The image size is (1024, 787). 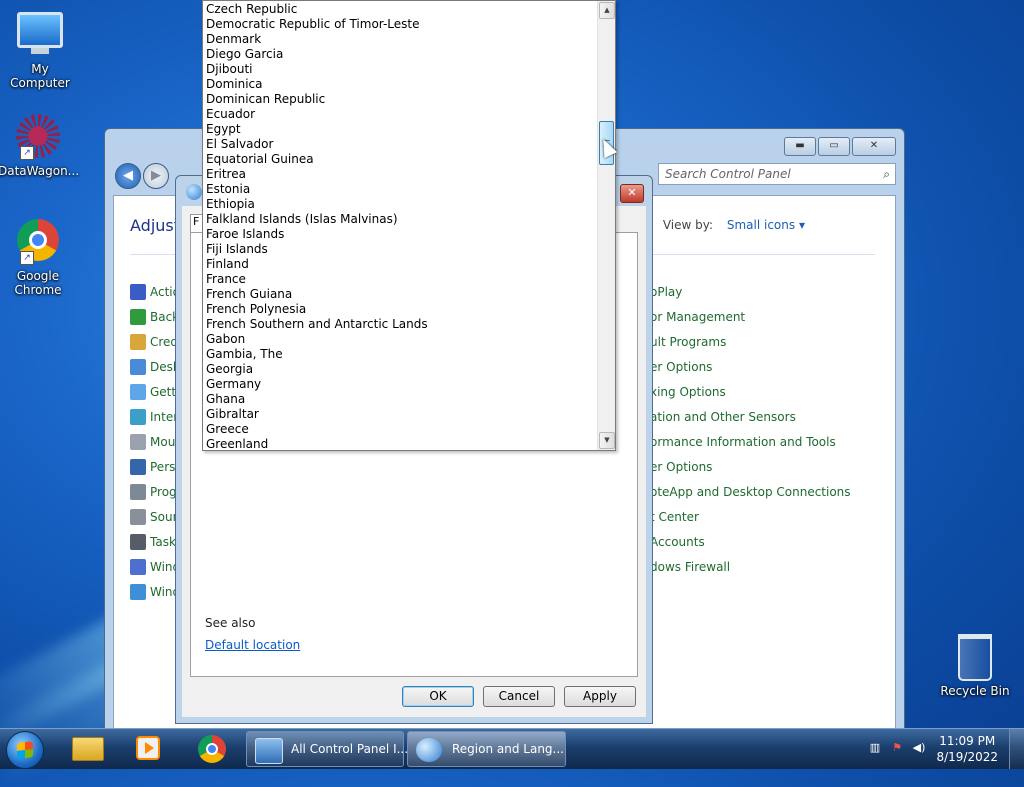 I want to click on show-desktop-button, so click(x=1016, y=749).